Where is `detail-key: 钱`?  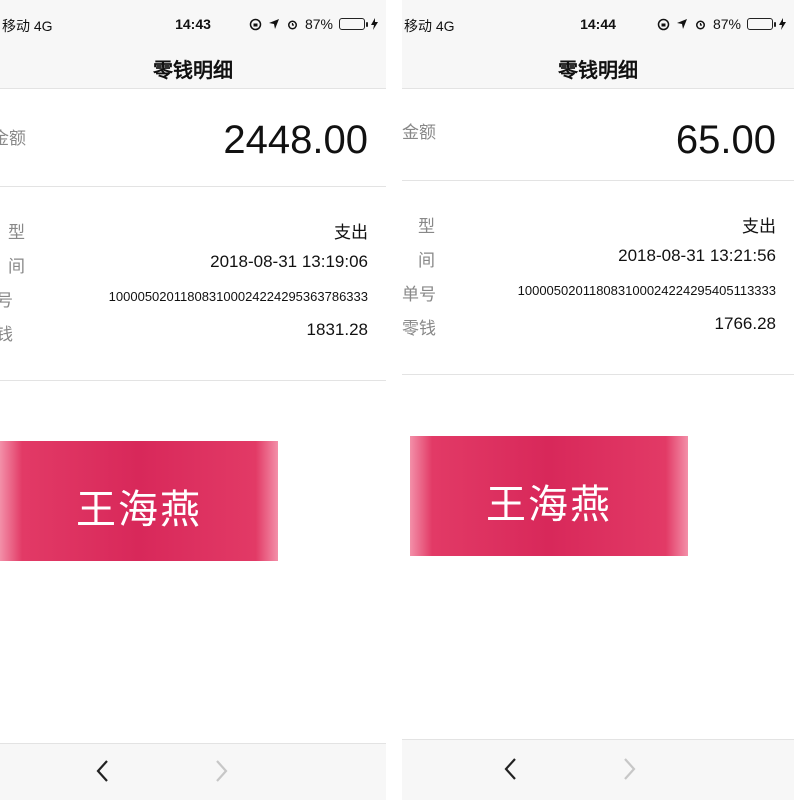
detail-key: 钱 is located at coordinates (6, 334).